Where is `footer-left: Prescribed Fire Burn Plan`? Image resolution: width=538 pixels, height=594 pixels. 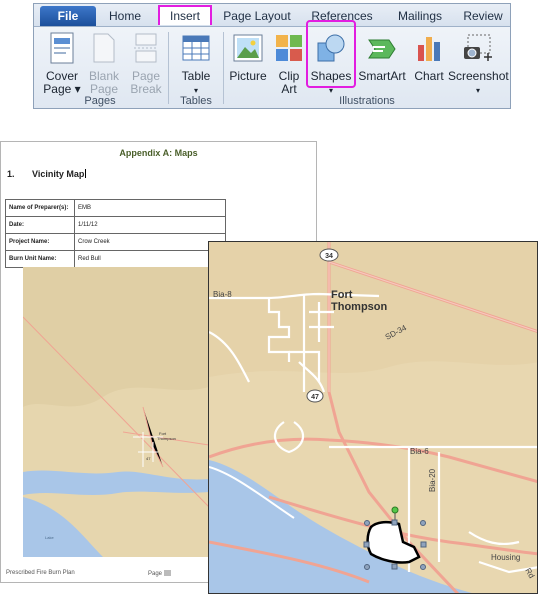 footer-left: Prescribed Fire Burn Plan is located at coordinates (40, 573).